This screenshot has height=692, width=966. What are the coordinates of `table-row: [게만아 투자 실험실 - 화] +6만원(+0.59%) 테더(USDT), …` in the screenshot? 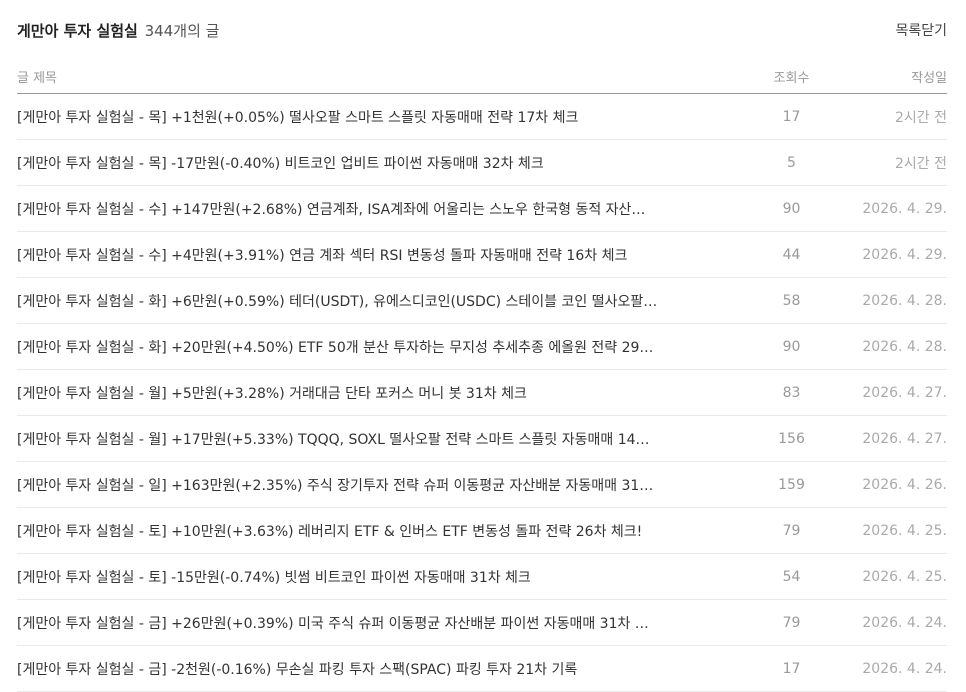 It's located at (482, 301).